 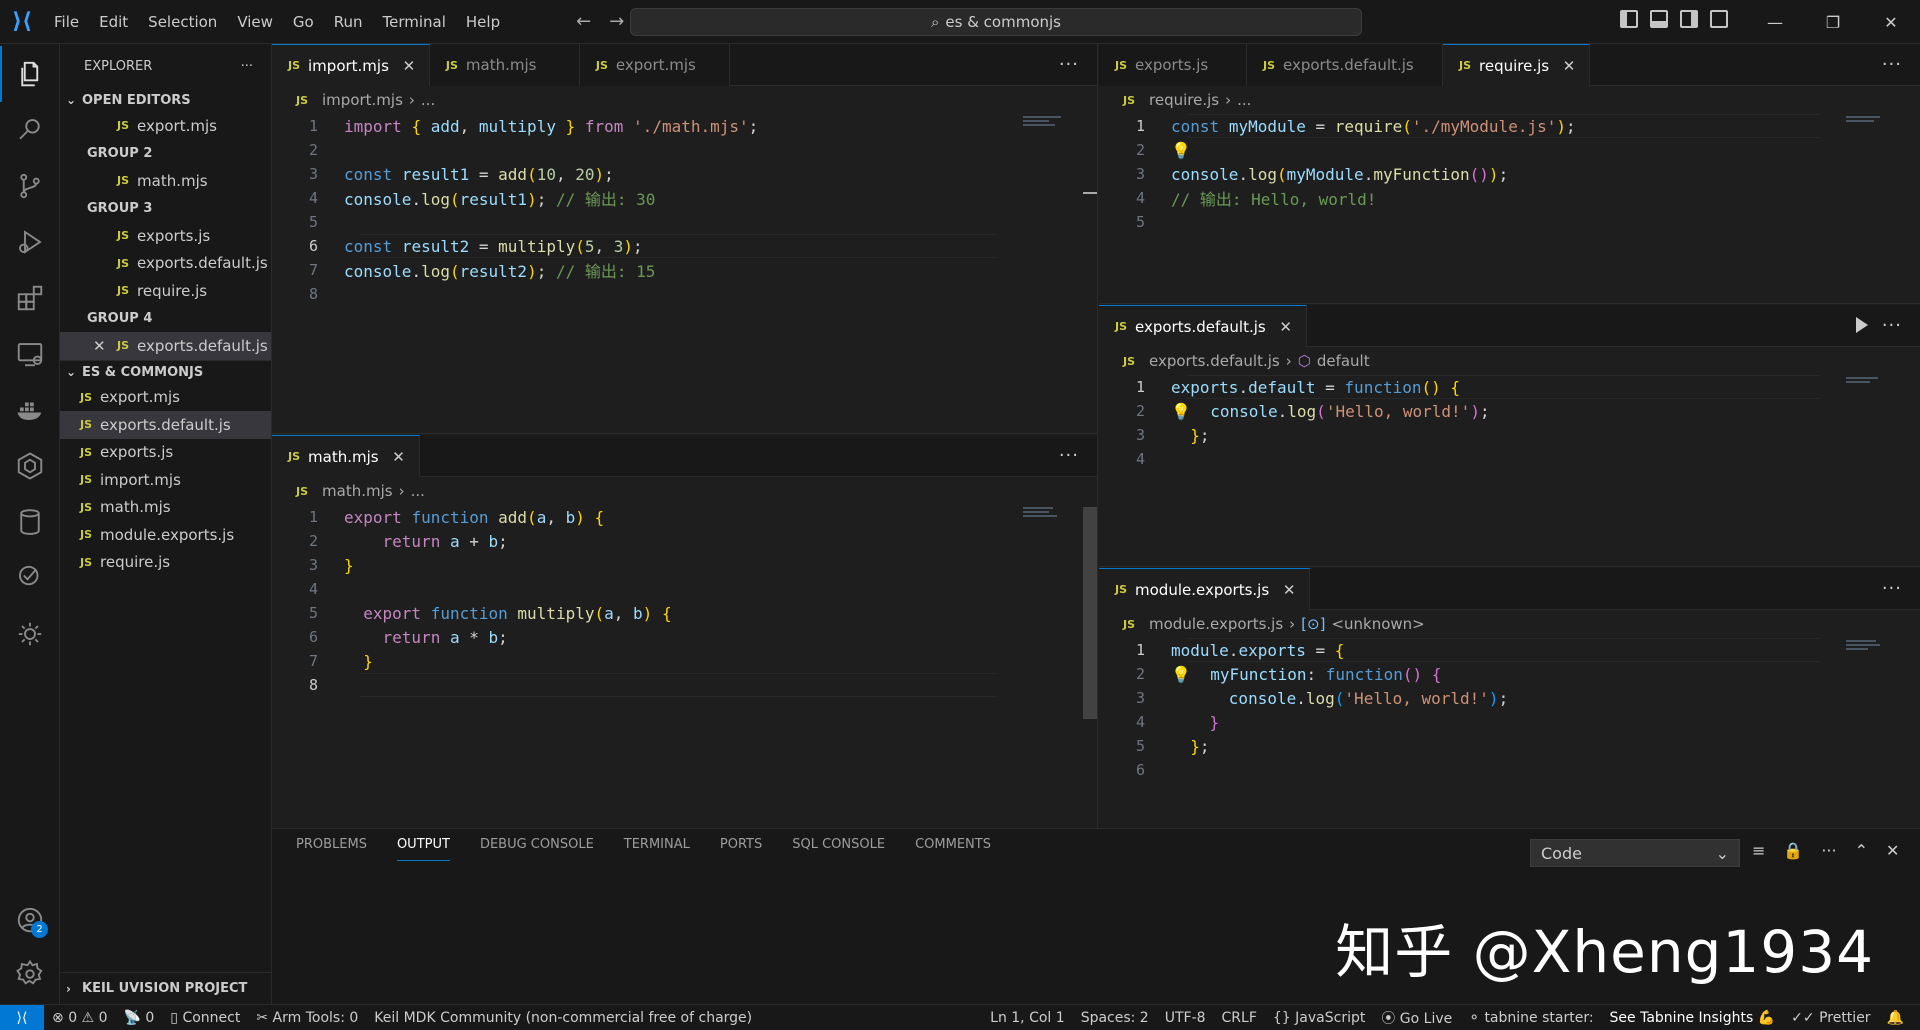 I want to click on folder-header: ⌄ ES & COMMONJS, so click(x=165, y=371).